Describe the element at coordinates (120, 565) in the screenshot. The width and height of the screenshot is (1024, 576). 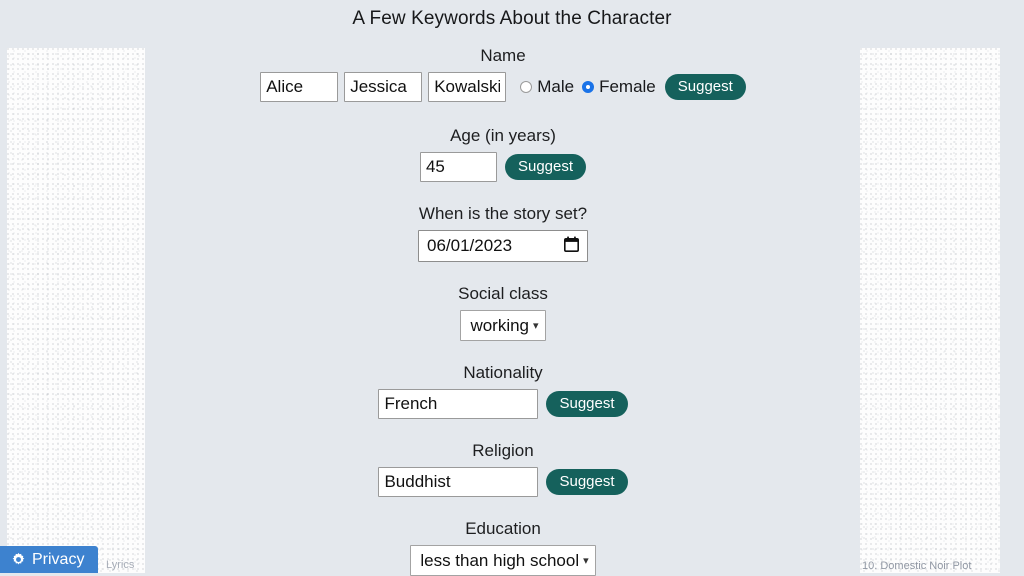
I see `ad-caption-left: Lyrics` at that location.